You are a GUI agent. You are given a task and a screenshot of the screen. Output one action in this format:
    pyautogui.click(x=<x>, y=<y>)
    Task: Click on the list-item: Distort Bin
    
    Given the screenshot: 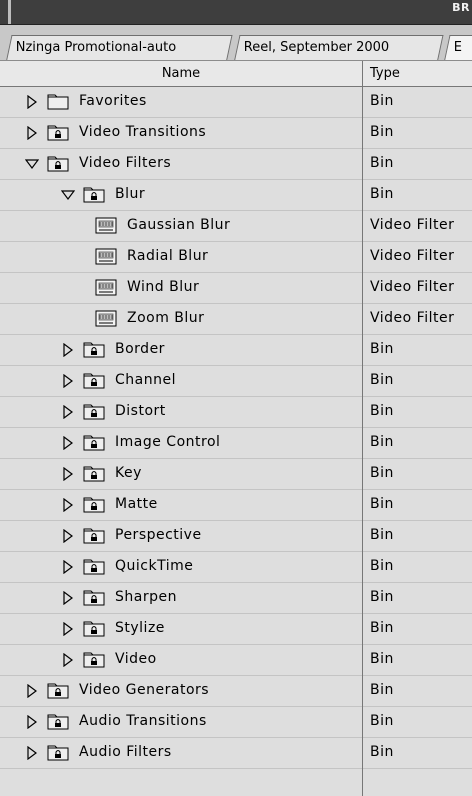 What is the action you would take?
    pyautogui.click(x=236, y=412)
    